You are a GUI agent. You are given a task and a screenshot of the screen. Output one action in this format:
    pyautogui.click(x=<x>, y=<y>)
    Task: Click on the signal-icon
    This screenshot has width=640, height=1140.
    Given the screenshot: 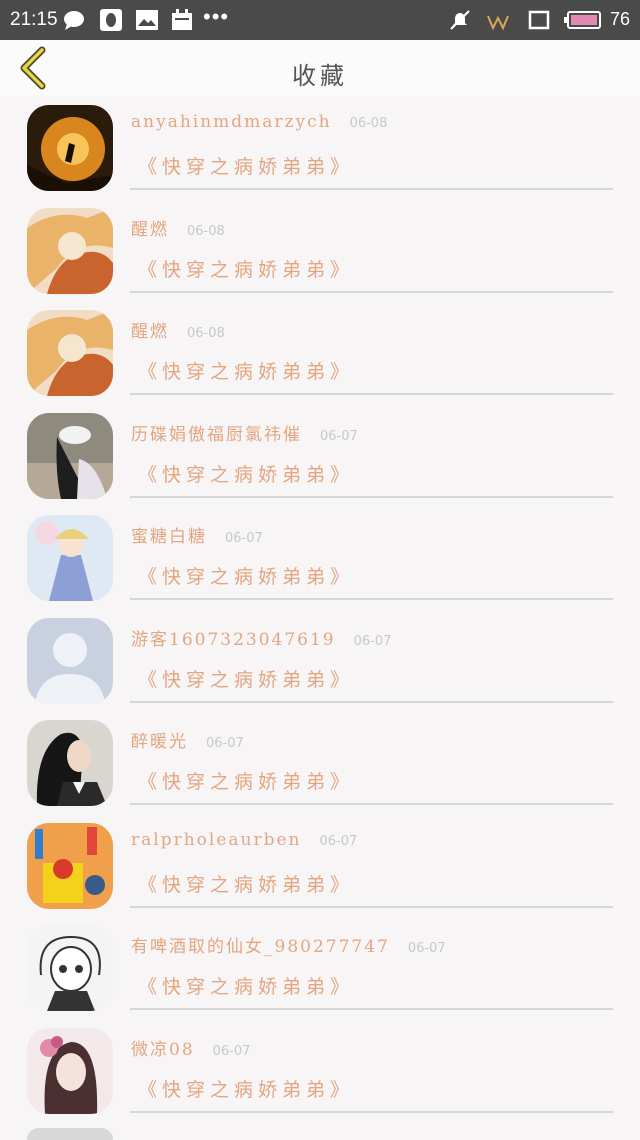 What is the action you would take?
    pyautogui.click(x=498, y=23)
    